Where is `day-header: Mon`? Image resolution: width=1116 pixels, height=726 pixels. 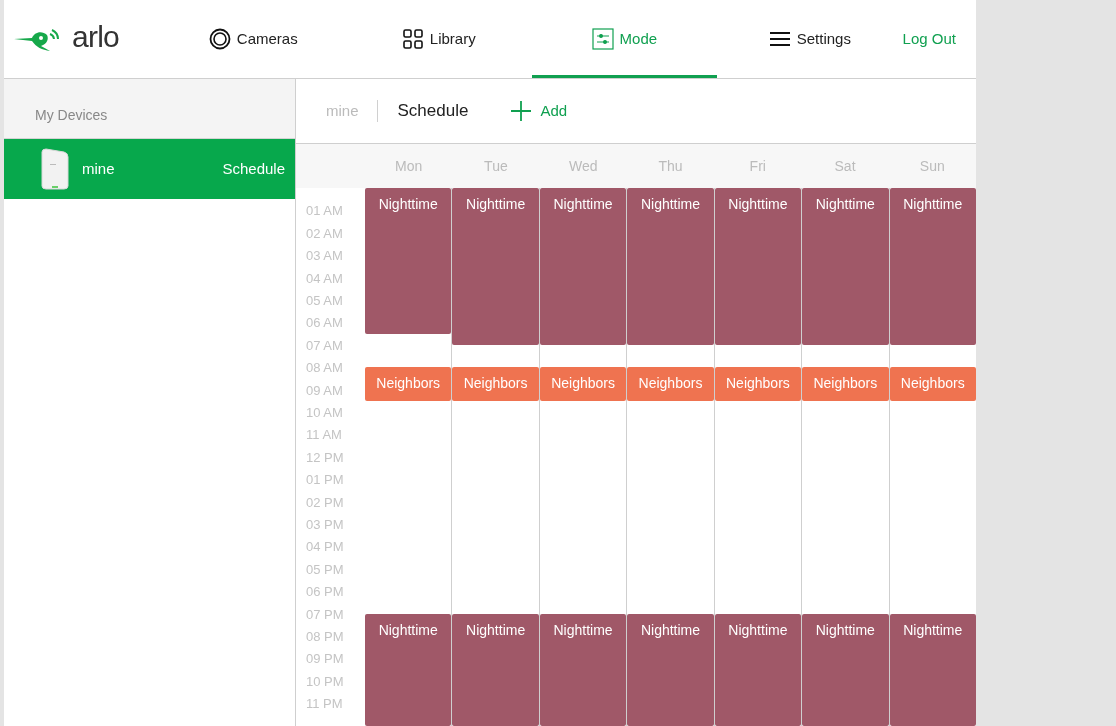
day-header: Mon is located at coordinates (409, 166).